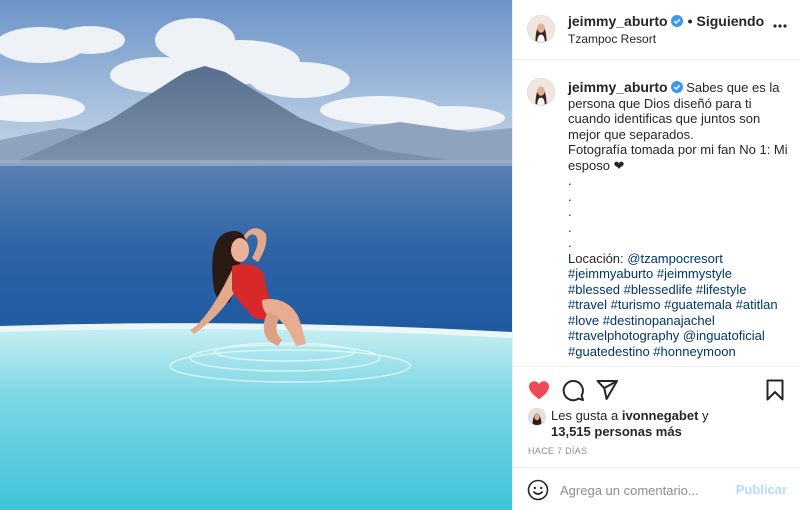  What do you see at coordinates (541, 29) in the screenshot?
I see `avatar` at bounding box center [541, 29].